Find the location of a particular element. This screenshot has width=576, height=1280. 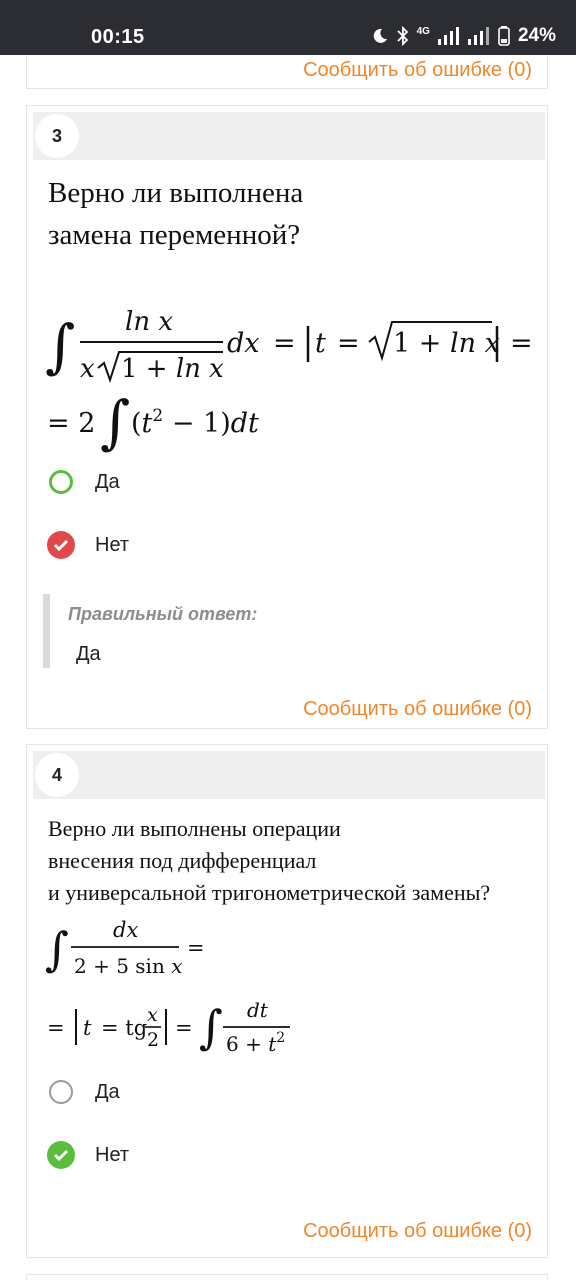

correct-answer-block: Правильный ответ: Да is located at coordinates (276, 631).